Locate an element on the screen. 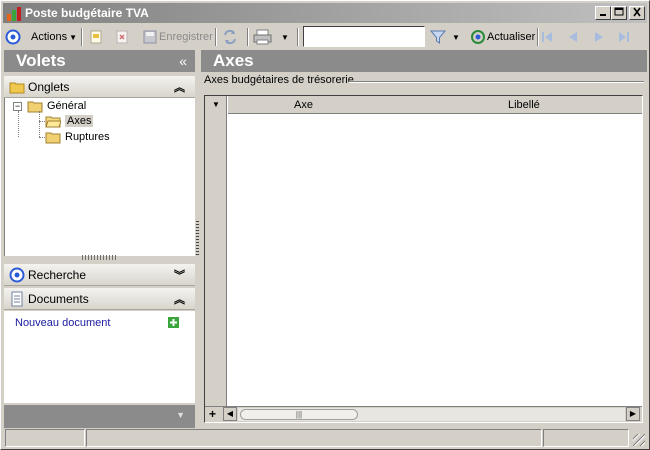 This screenshot has width=650, height=450. document-icon is located at coordinates (17, 299).